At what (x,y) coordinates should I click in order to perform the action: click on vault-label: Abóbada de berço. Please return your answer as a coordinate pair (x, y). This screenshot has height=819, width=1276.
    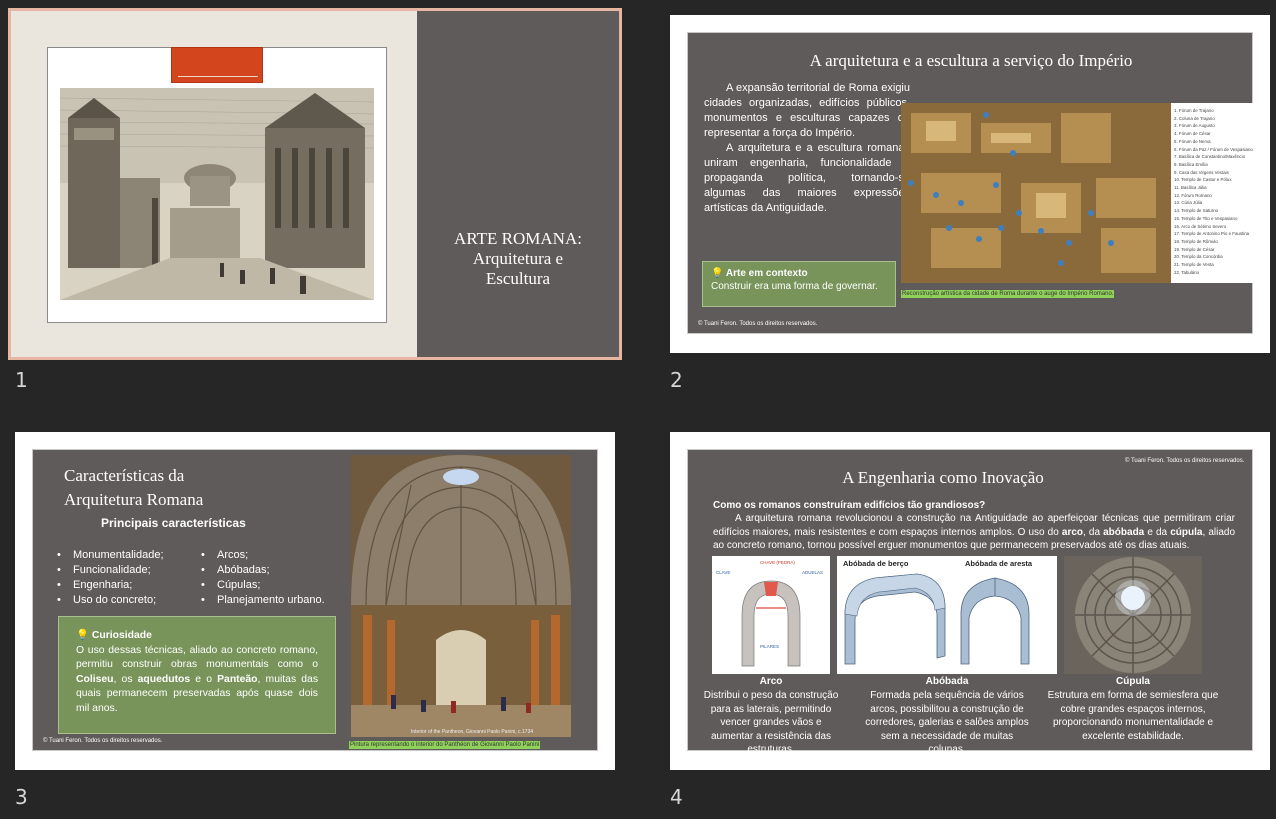
    Looking at the image, I should click on (876, 563).